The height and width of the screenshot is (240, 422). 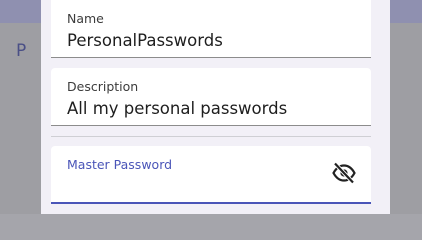 I want to click on eye-off-icon, so click(x=344, y=173).